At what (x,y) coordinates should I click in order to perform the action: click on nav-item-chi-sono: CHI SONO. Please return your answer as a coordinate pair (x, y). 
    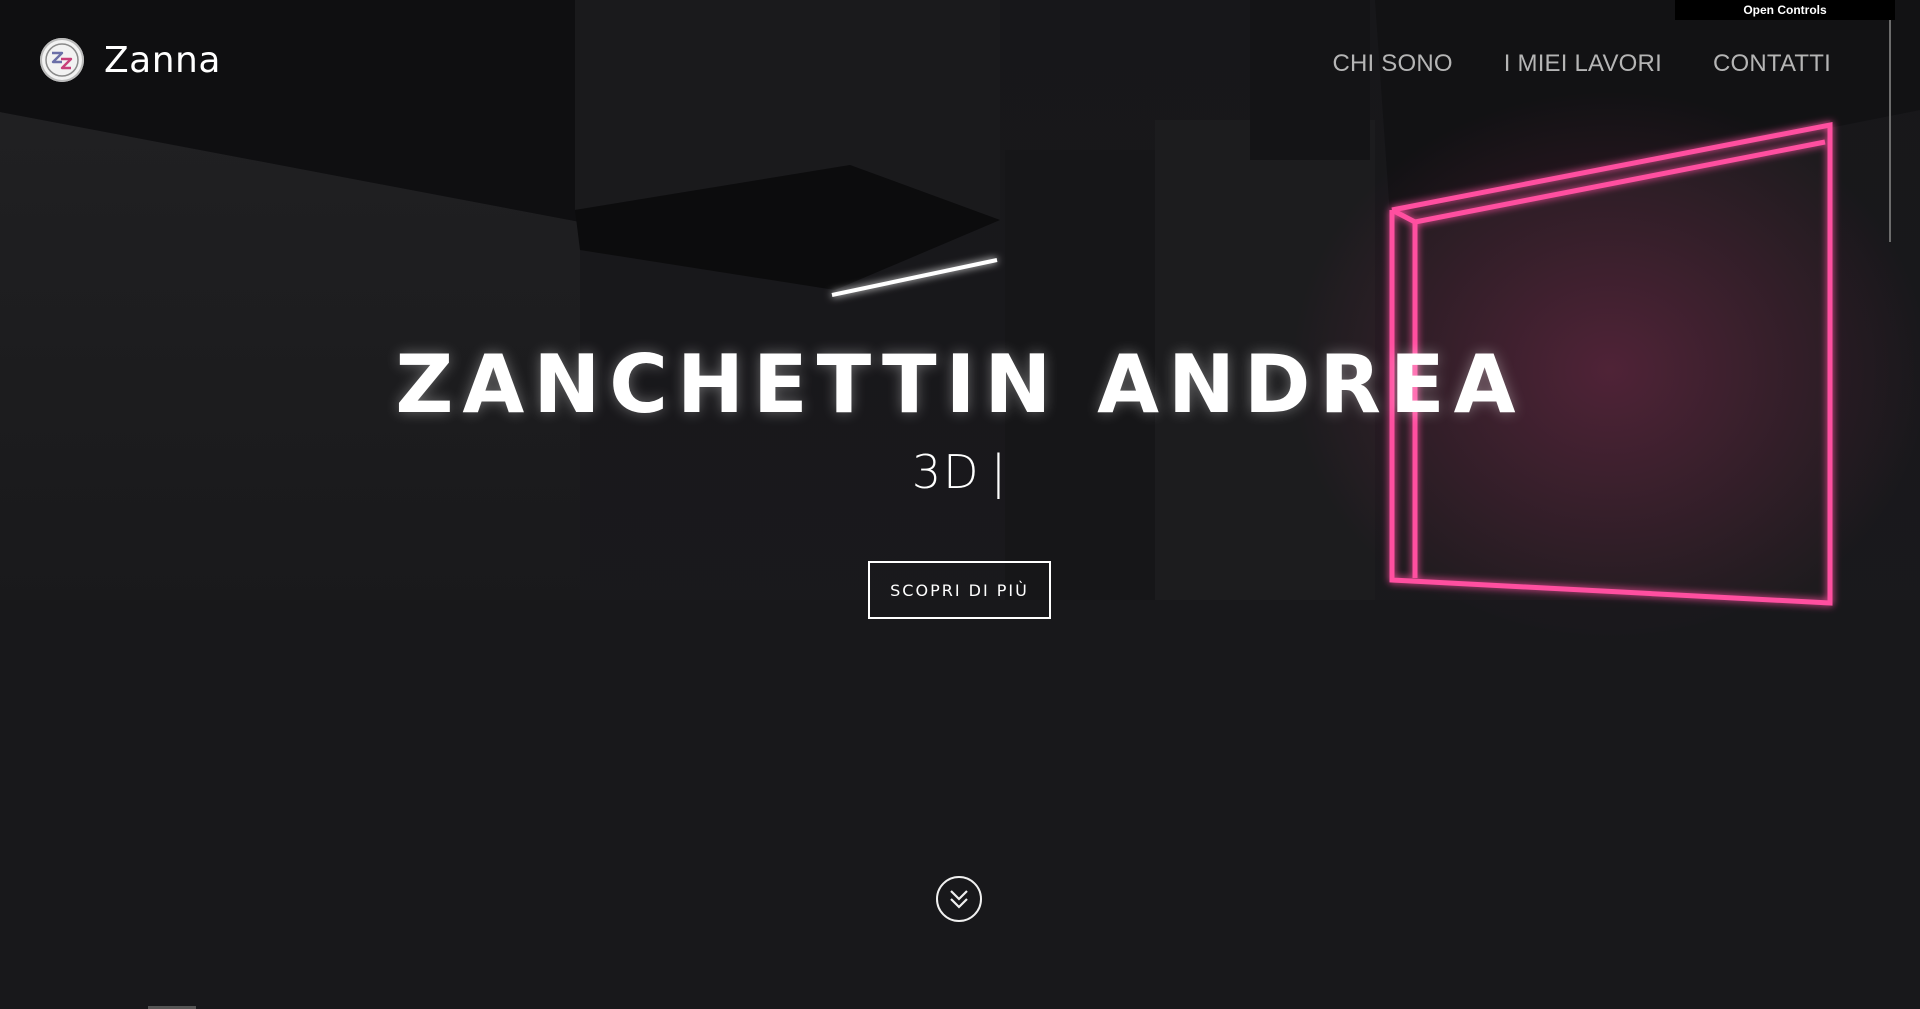
    Looking at the image, I should click on (1392, 64).